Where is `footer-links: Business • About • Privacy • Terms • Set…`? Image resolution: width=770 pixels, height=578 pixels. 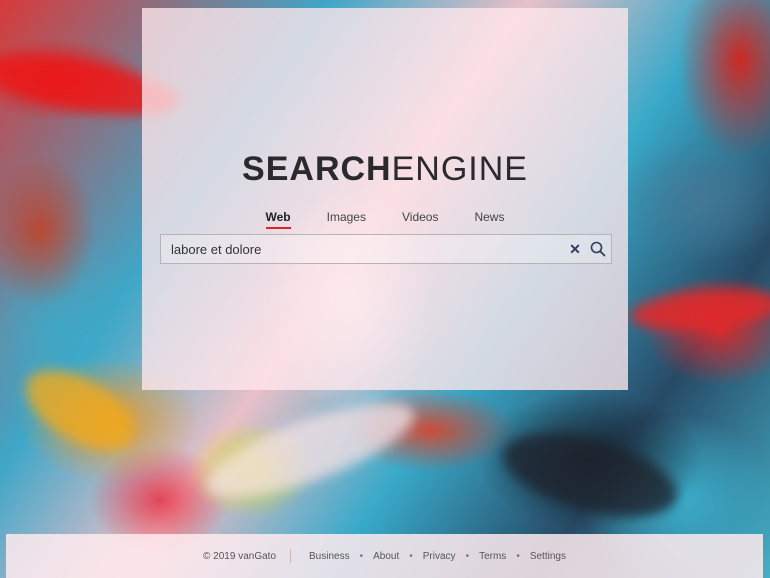
footer-links: Business • About • Privacy • Terms • Set… is located at coordinates (437, 556).